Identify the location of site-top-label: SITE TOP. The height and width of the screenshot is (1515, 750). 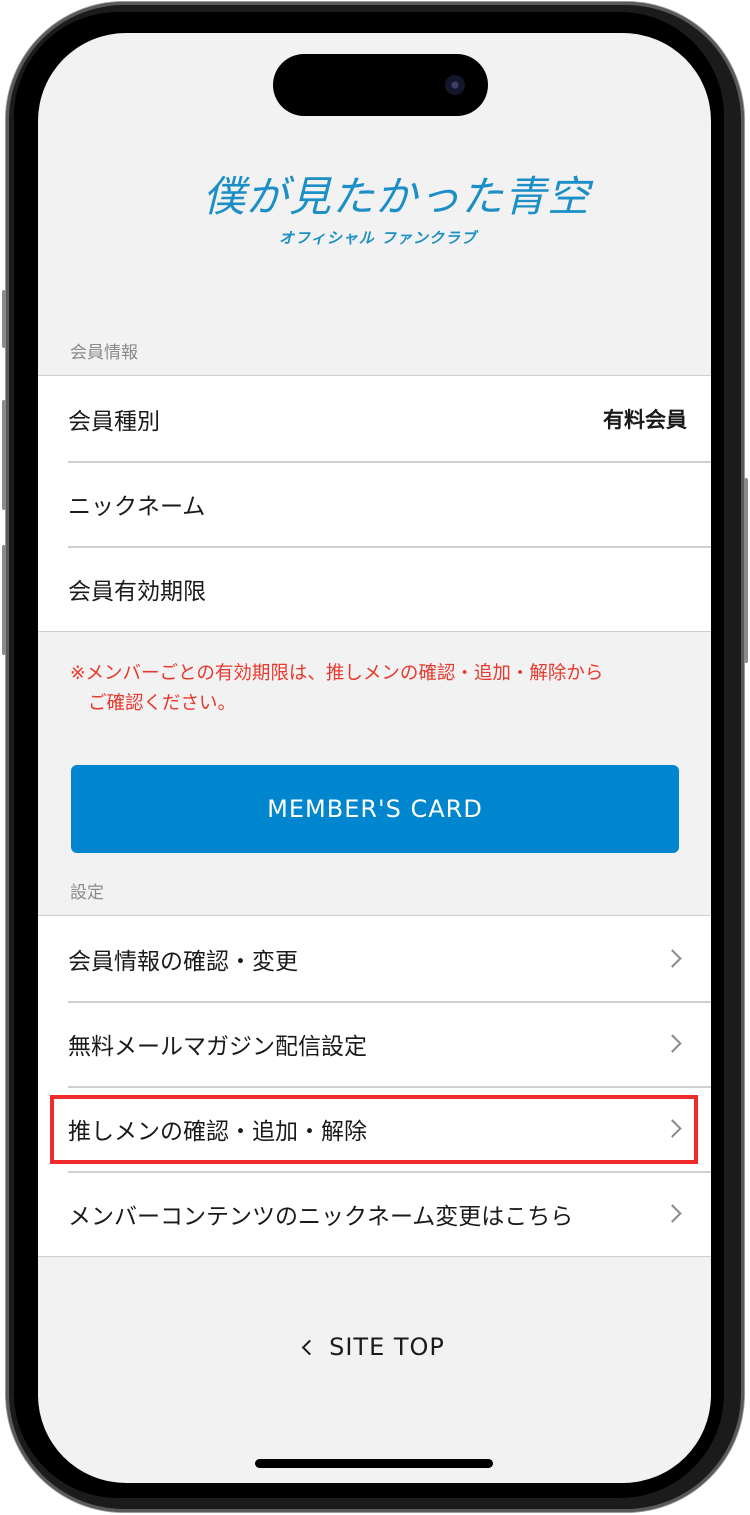
(387, 1347).